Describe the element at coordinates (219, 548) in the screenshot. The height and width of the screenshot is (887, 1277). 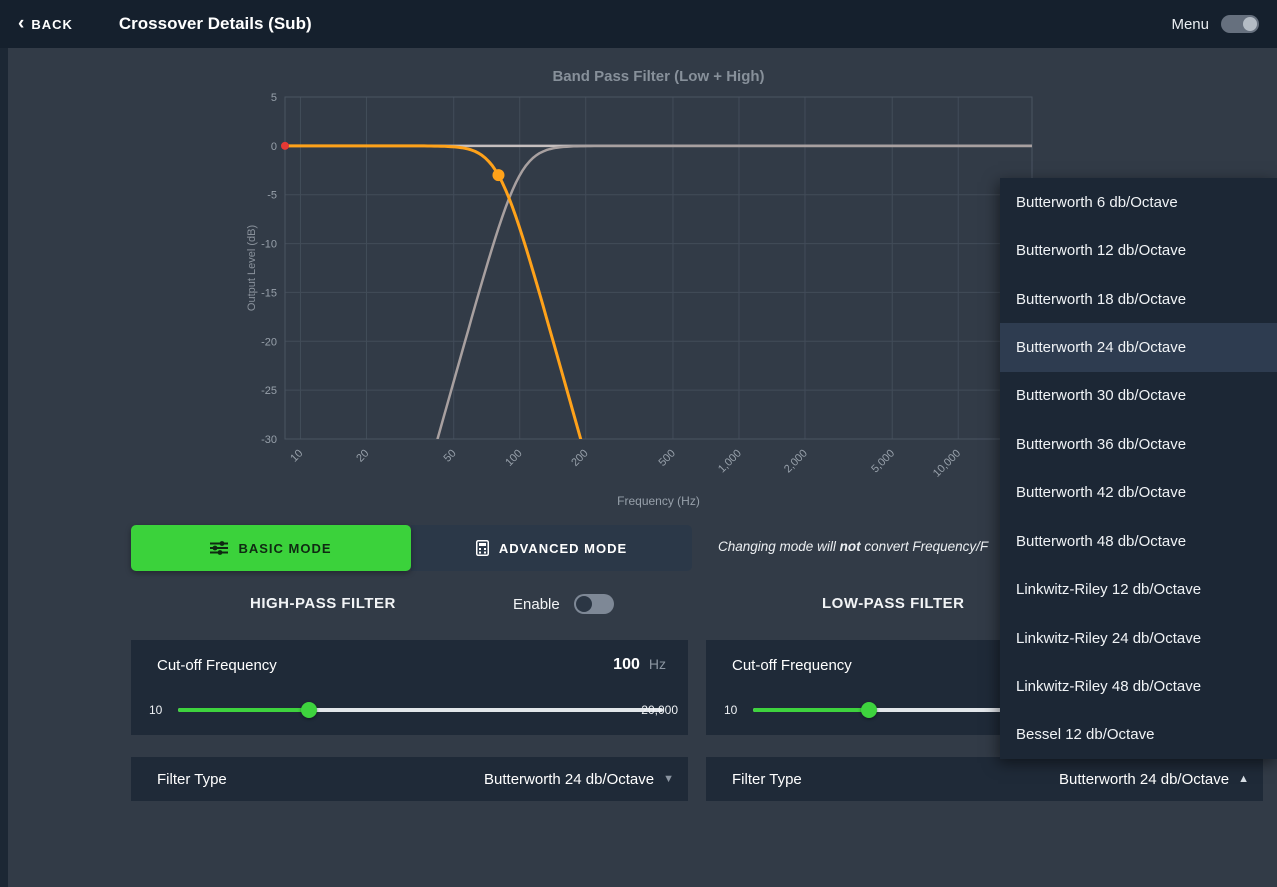
I see `sliders-icon` at that location.